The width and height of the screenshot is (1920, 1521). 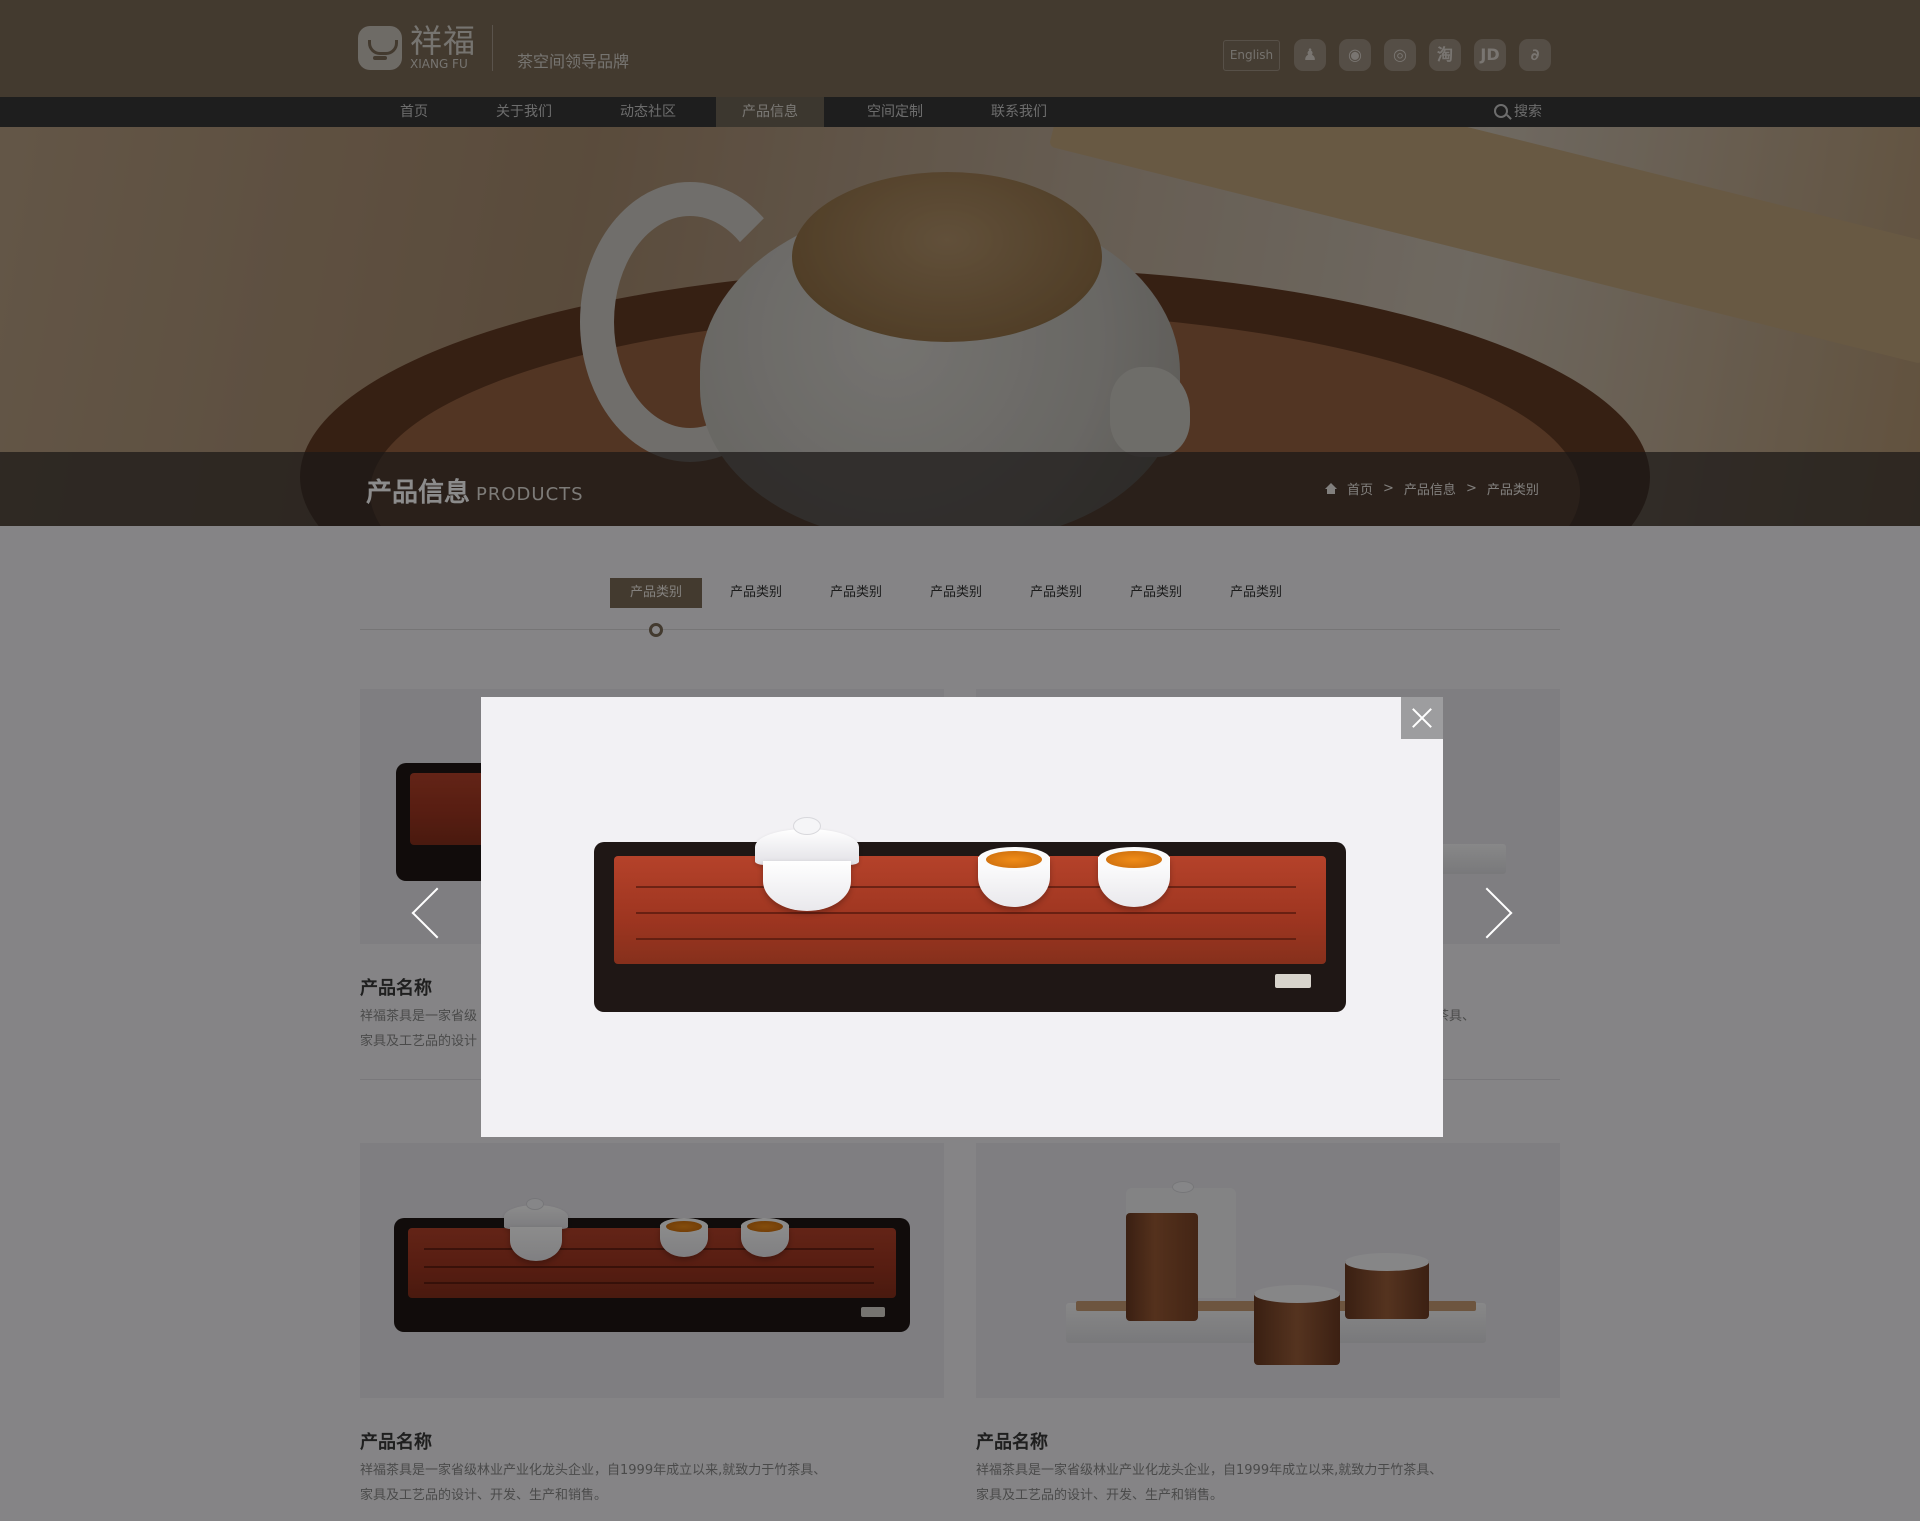 I want to click on tray-tag, so click(x=1293, y=981).